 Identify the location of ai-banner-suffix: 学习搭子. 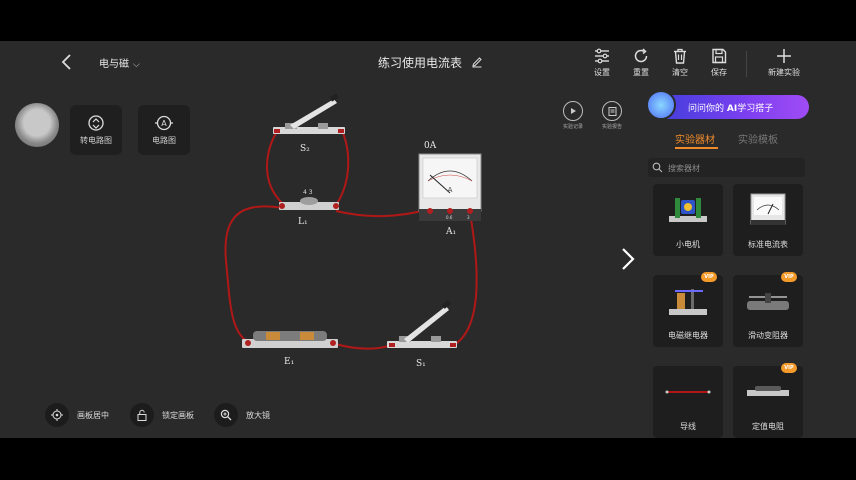
(755, 109).